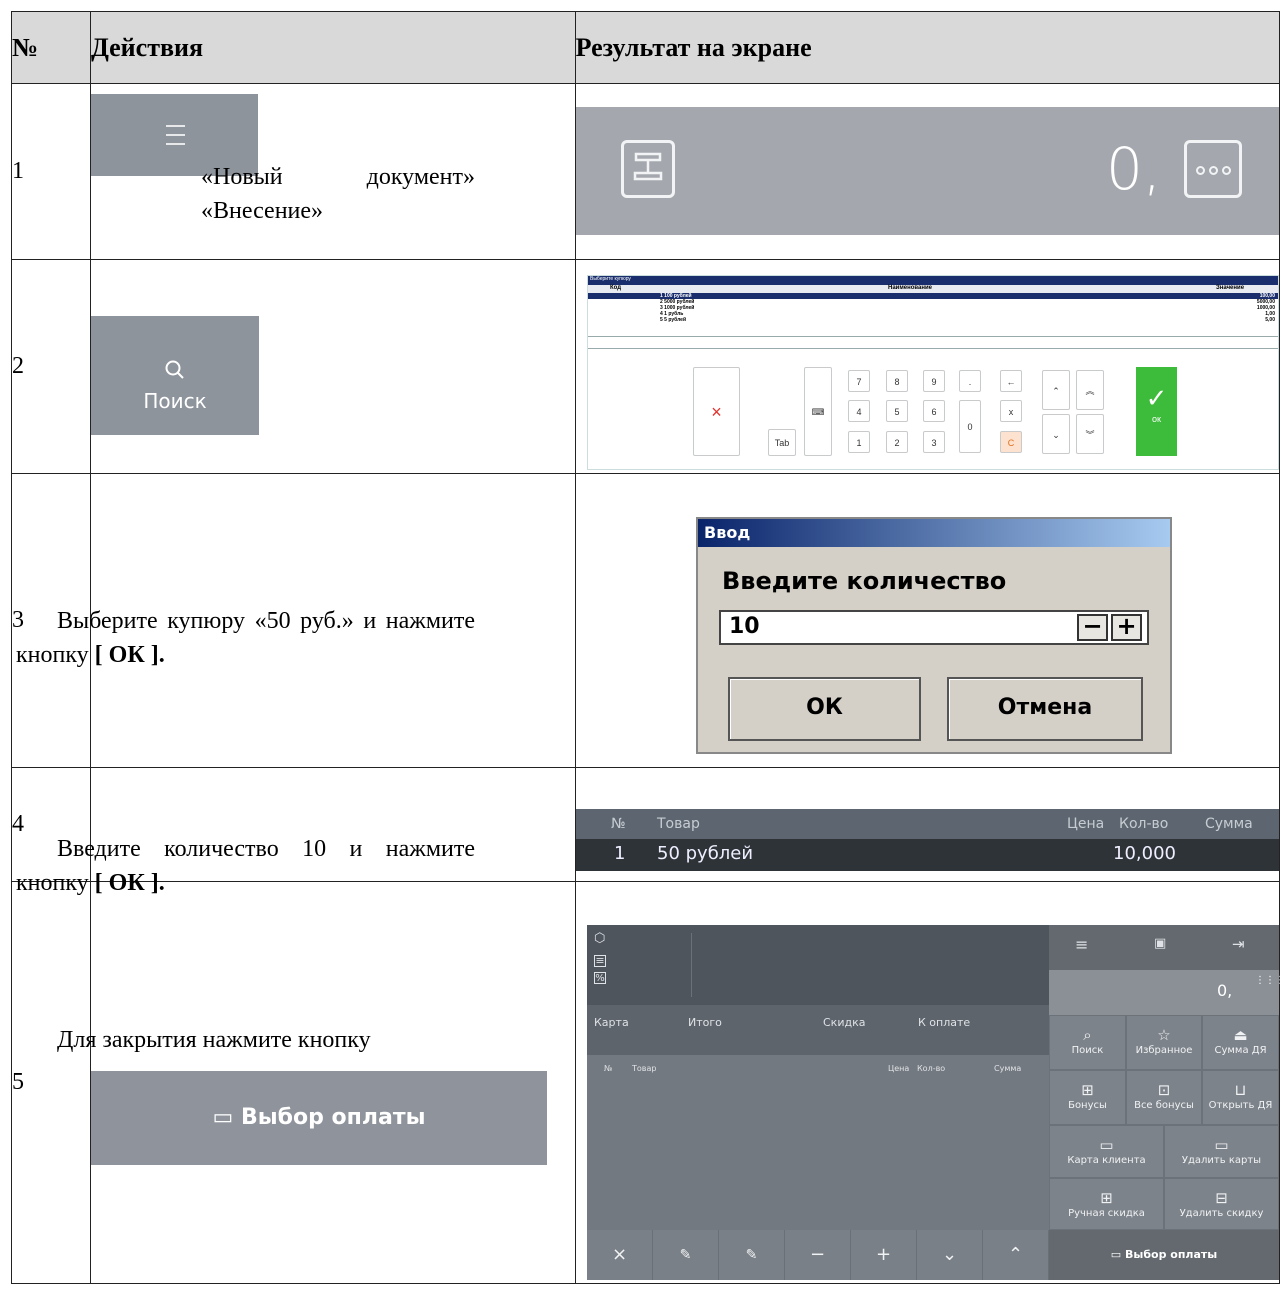 The height and width of the screenshot is (1297, 1280). I want to click on edit-price-icon: ✎, so click(686, 1255).